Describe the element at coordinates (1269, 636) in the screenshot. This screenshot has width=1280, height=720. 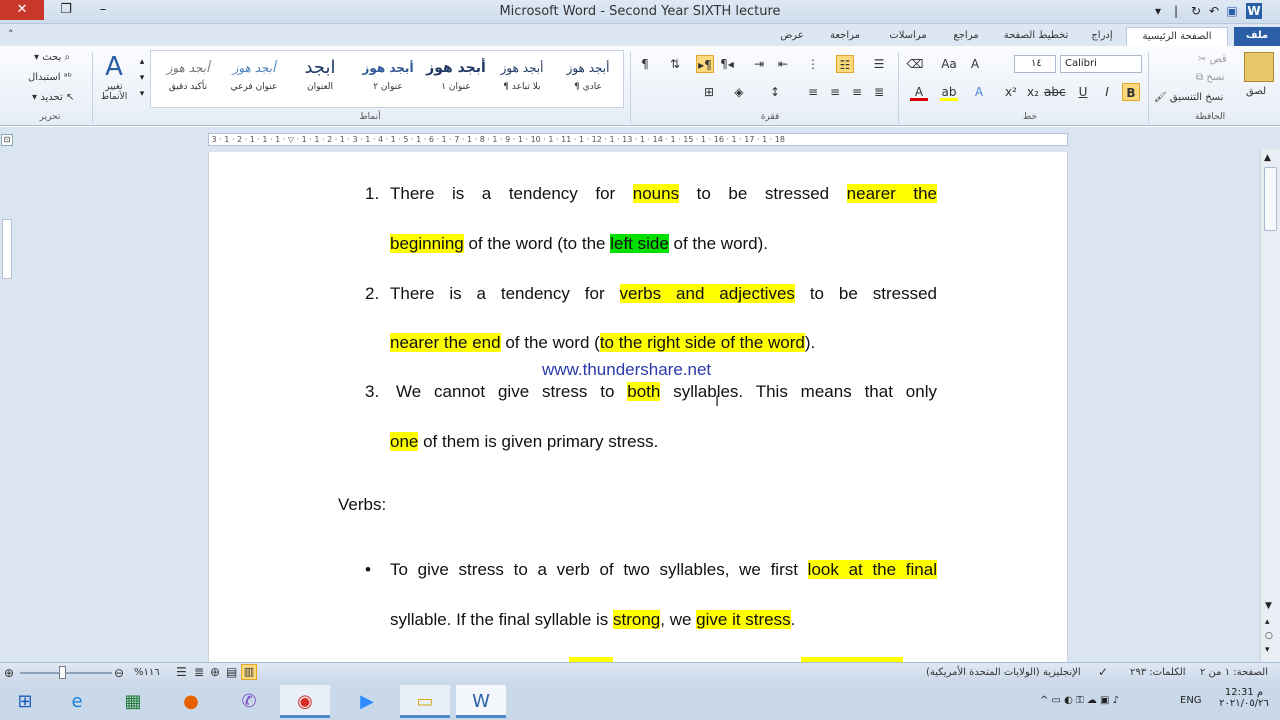
I see `browse-object-icon: ○` at that location.